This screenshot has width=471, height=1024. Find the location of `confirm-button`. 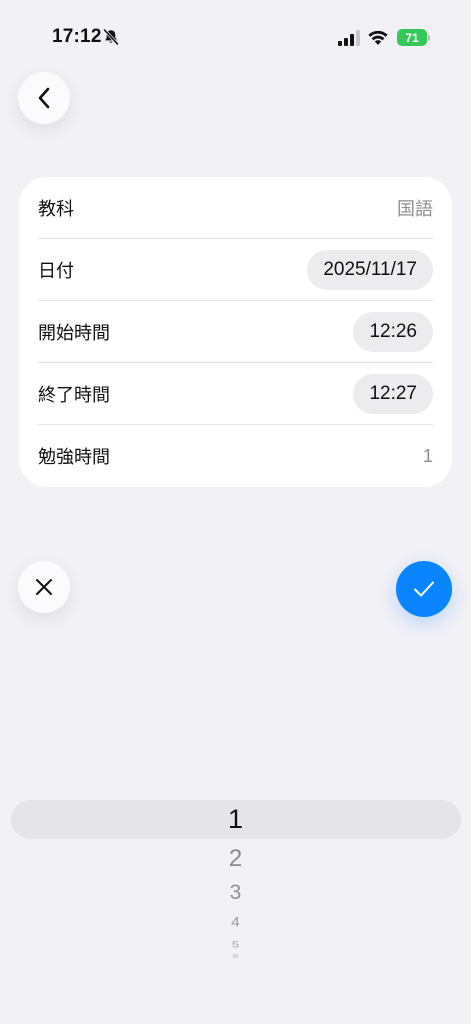

confirm-button is located at coordinates (424, 589).